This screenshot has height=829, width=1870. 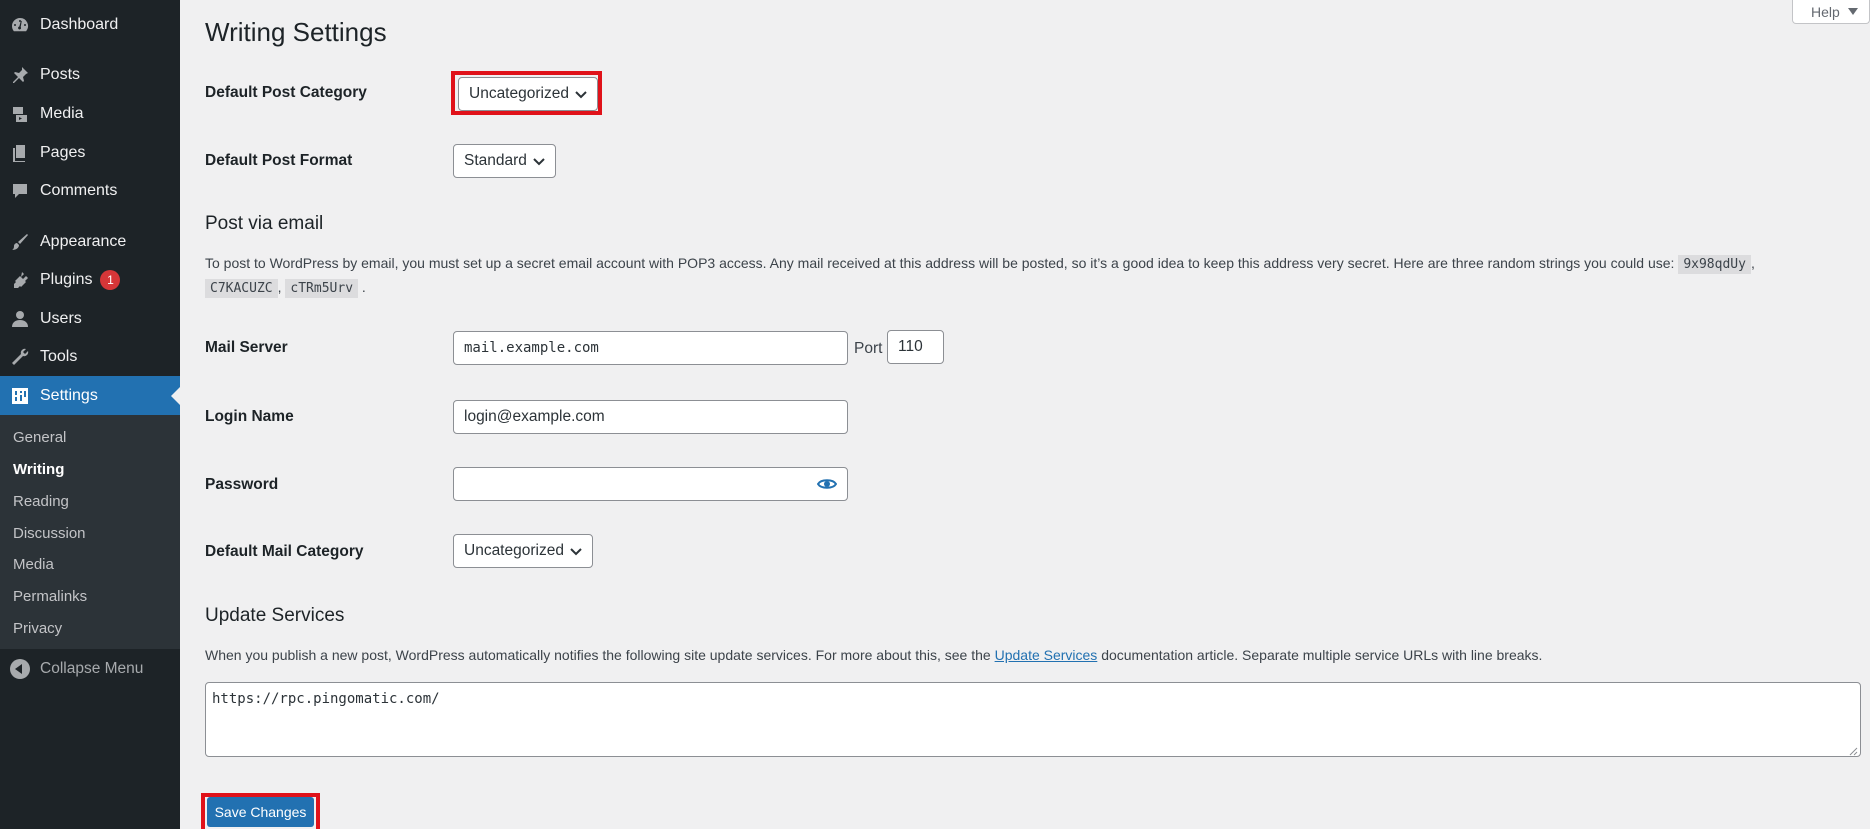 I want to click on mail-server-input: mail.example.com, so click(x=650, y=348).